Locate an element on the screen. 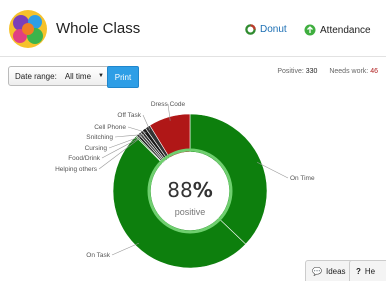 Image resolution: width=386 pixels, height=281 pixels. question-icon: ? is located at coordinates (358, 271).